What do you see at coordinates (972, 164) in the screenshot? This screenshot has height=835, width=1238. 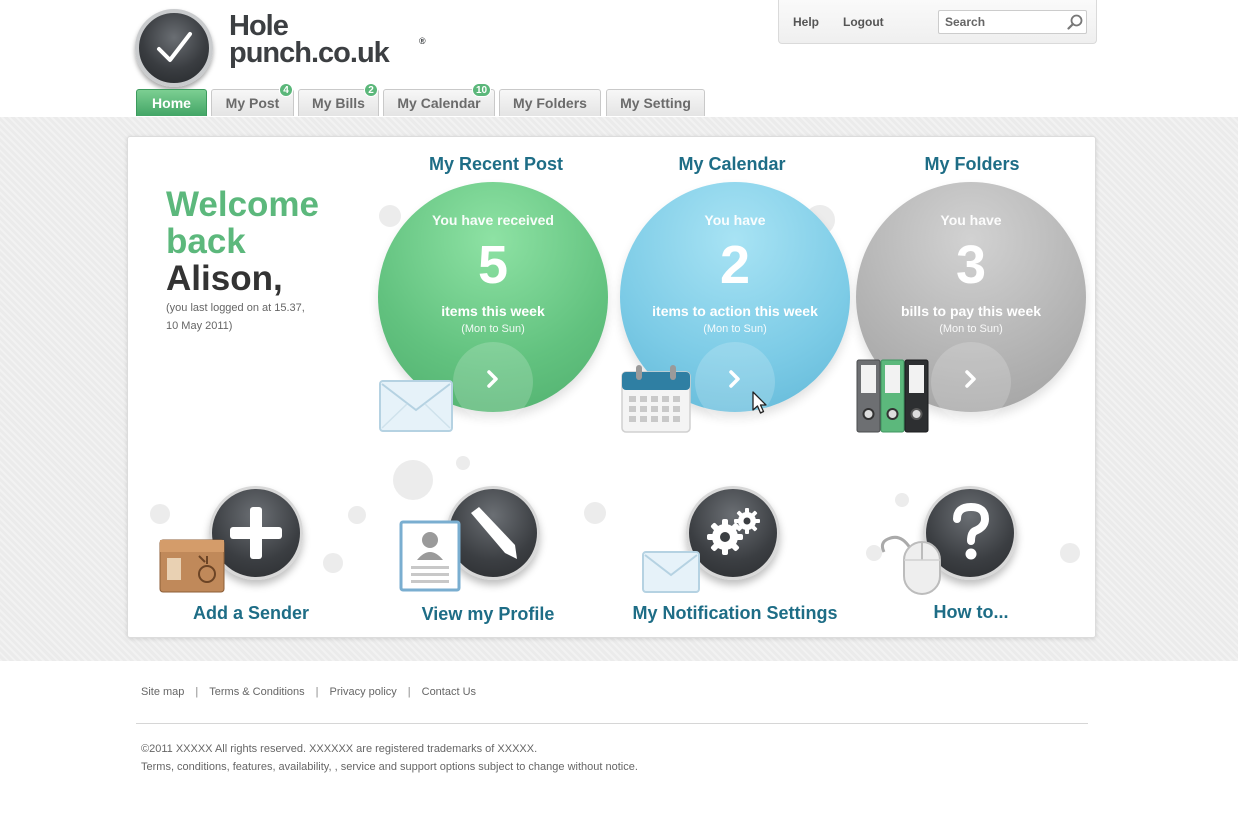 I see `folders-title: My Folders` at bounding box center [972, 164].